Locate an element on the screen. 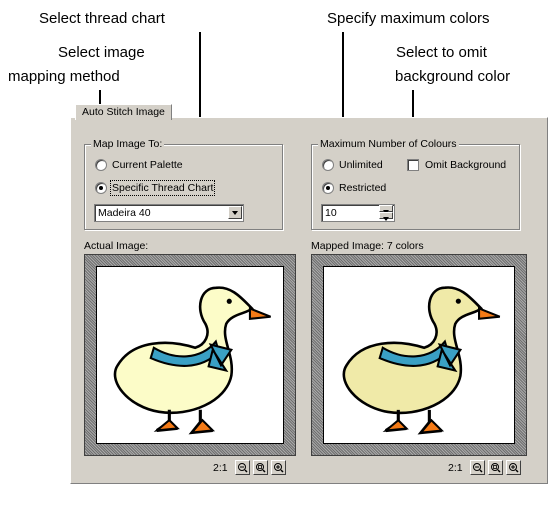  callout-max-colors: Specify maximum colors is located at coordinates (408, 18).